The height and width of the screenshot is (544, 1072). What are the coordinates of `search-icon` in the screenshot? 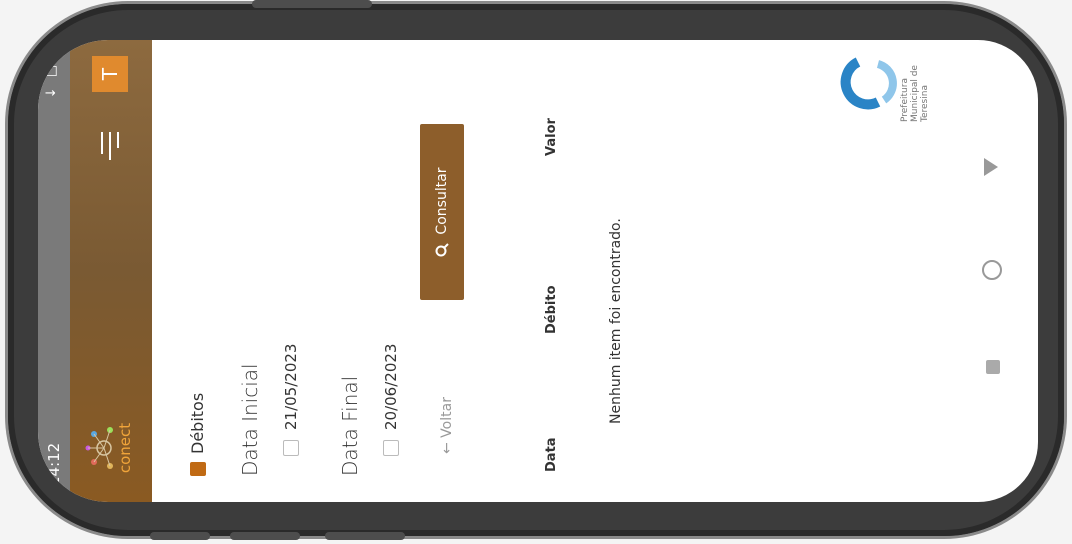 It's located at (442, 249).